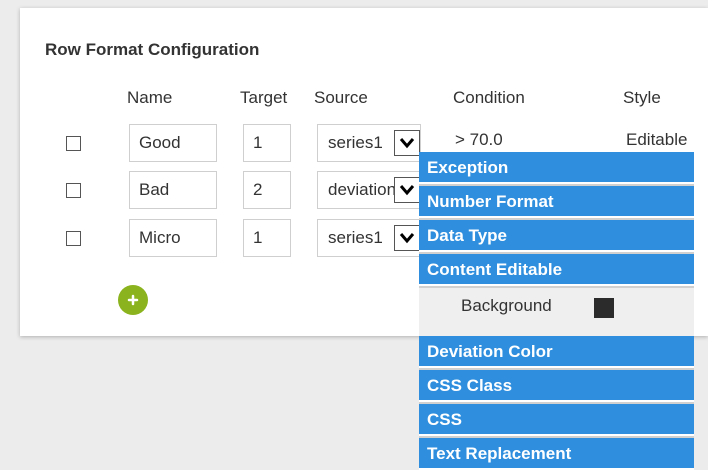 This screenshot has width=708, height=470. Describe the element at coordinates (173, 238) in the screenshot. I see `row-name-input: Micro` at that location.